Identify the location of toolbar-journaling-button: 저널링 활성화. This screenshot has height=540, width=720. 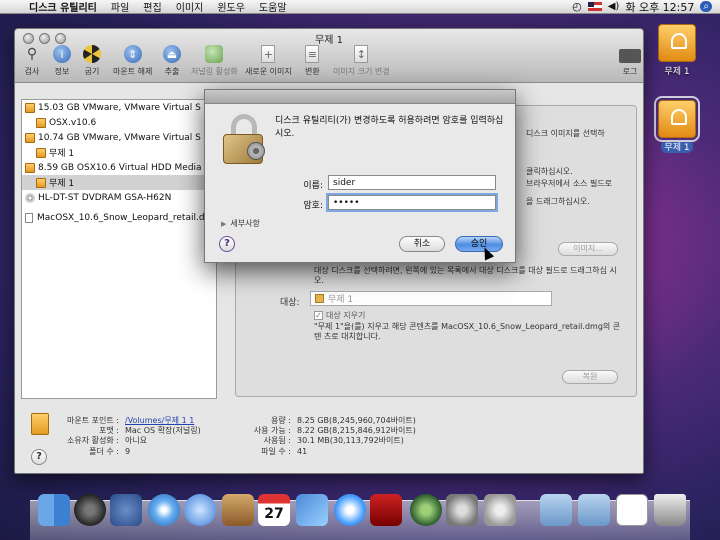
(214, 61).